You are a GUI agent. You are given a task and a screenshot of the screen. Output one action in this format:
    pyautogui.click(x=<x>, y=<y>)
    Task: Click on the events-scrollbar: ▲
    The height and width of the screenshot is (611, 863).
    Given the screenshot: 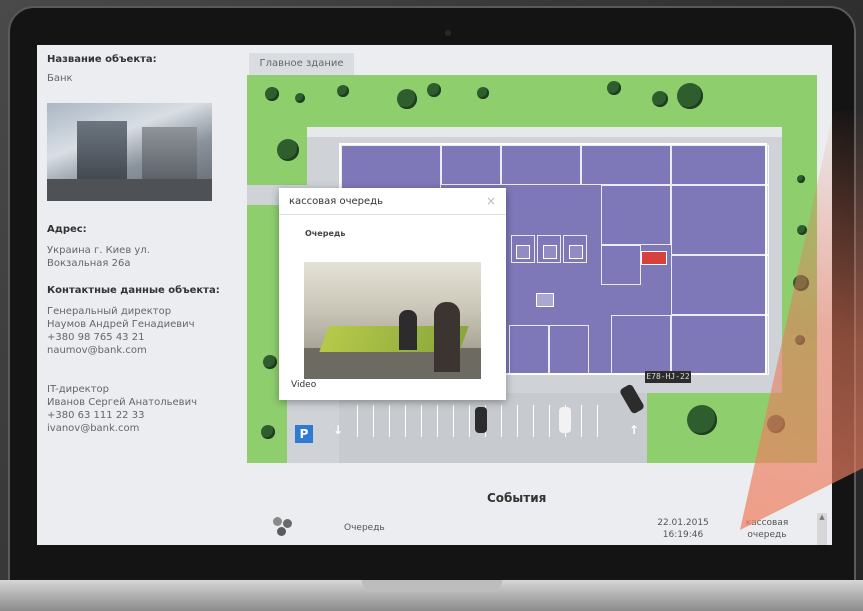 What is the action you would take?
    pyautogui.click(x=822, y=529)
    